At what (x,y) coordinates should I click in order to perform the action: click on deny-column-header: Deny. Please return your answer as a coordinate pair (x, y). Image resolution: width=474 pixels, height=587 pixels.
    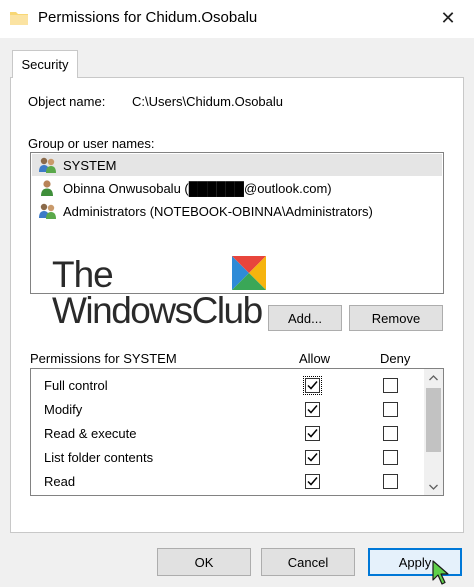
    Looking at the image, I should click on (395, 358).